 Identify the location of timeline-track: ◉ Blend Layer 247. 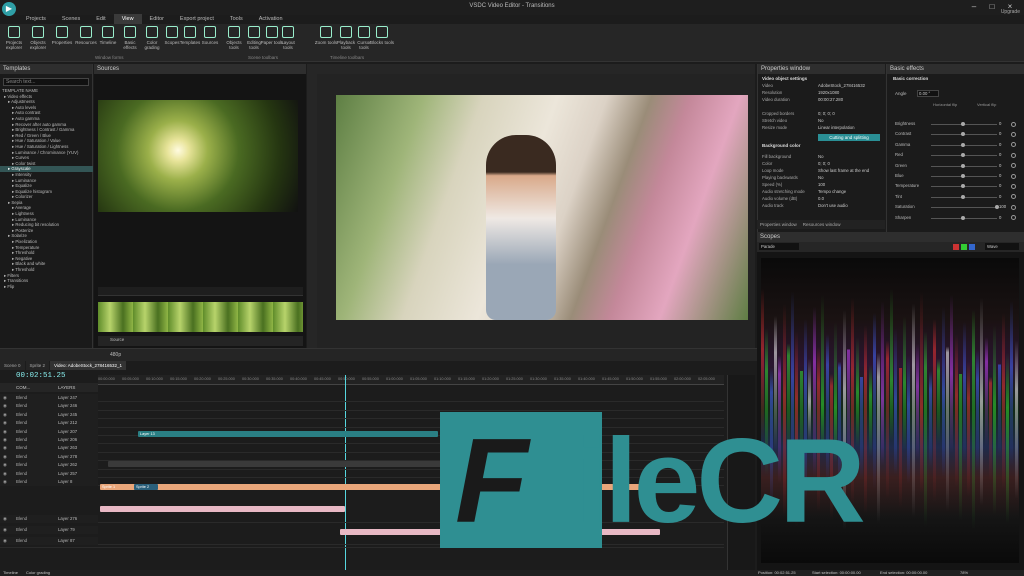
(362, 398).